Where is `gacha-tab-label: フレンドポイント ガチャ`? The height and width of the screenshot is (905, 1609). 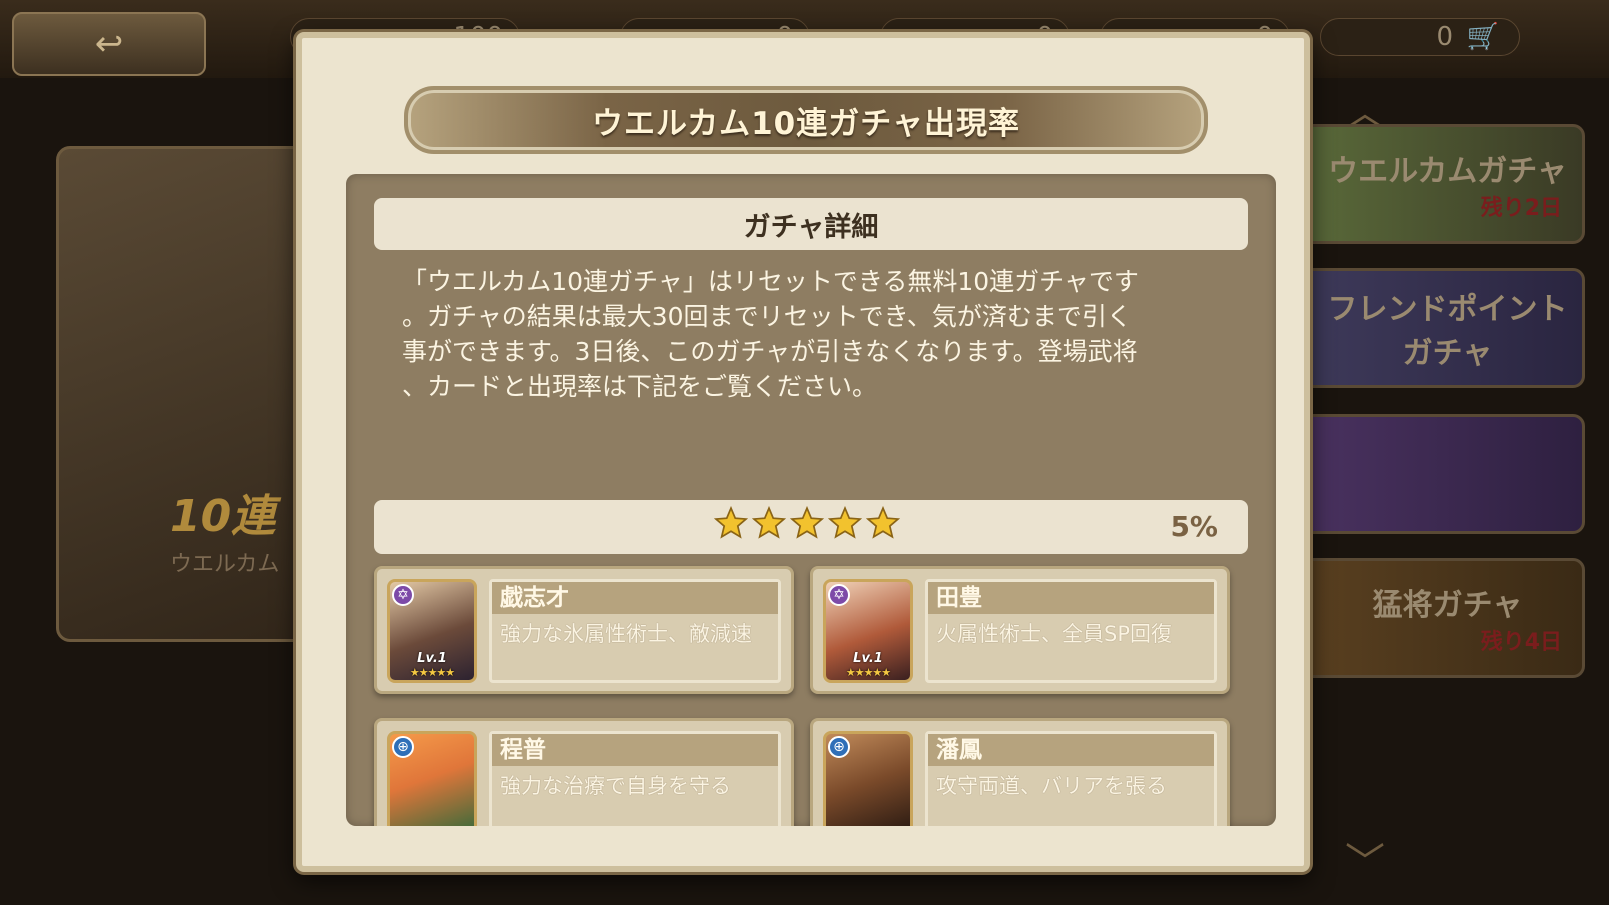 gacha-tab-label: フレンドポイント ガチャ is located at coordinates (1447, 331).